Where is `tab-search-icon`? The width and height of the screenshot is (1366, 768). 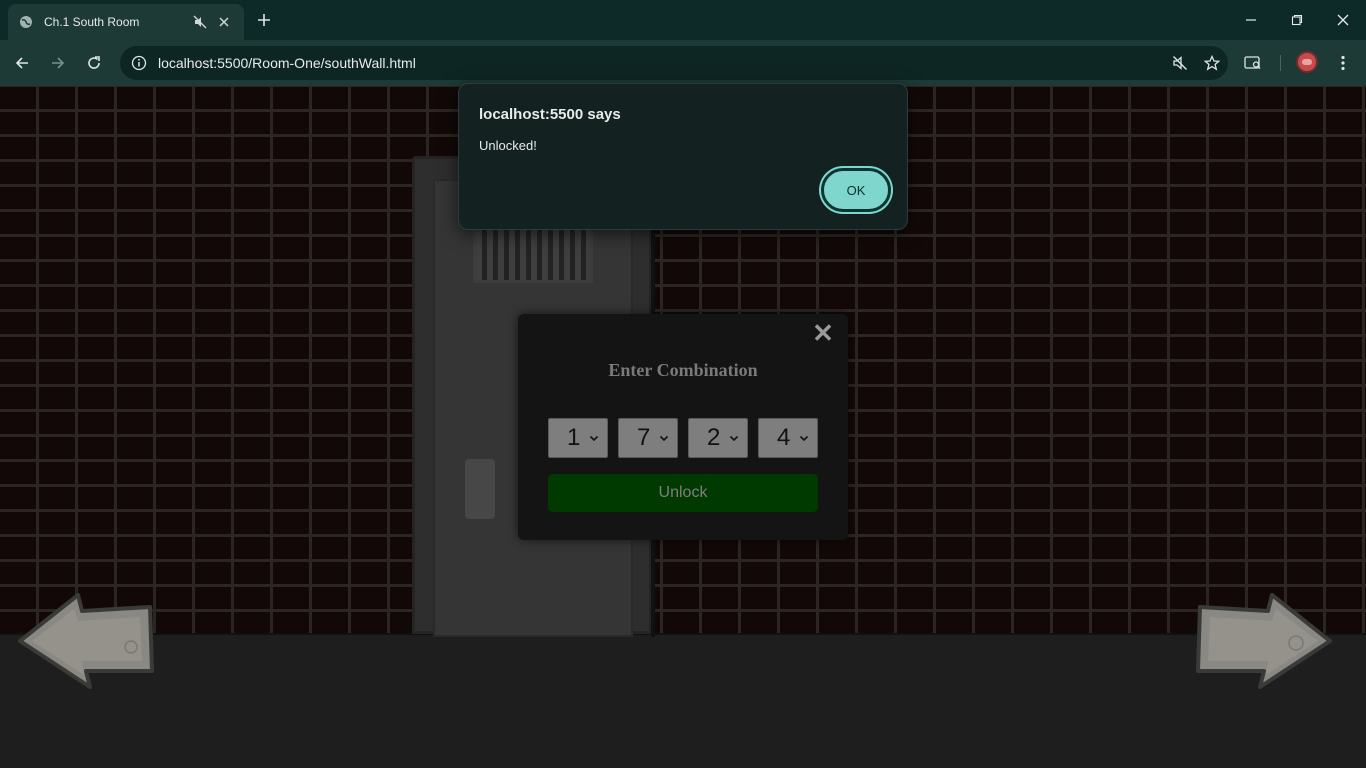
tab-search-icon is located at coordinates (1253, 63).